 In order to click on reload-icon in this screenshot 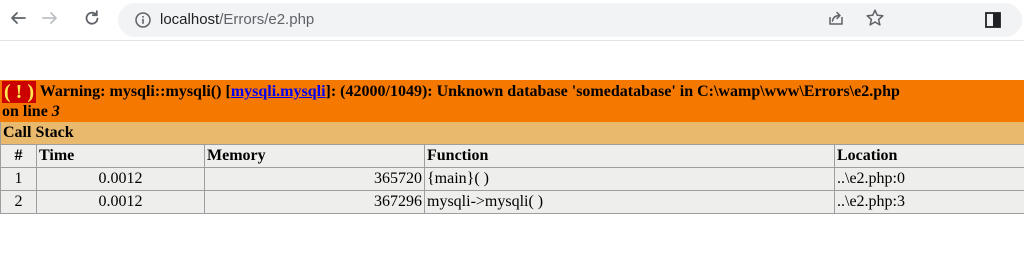, I will do `click(92, 20)`.